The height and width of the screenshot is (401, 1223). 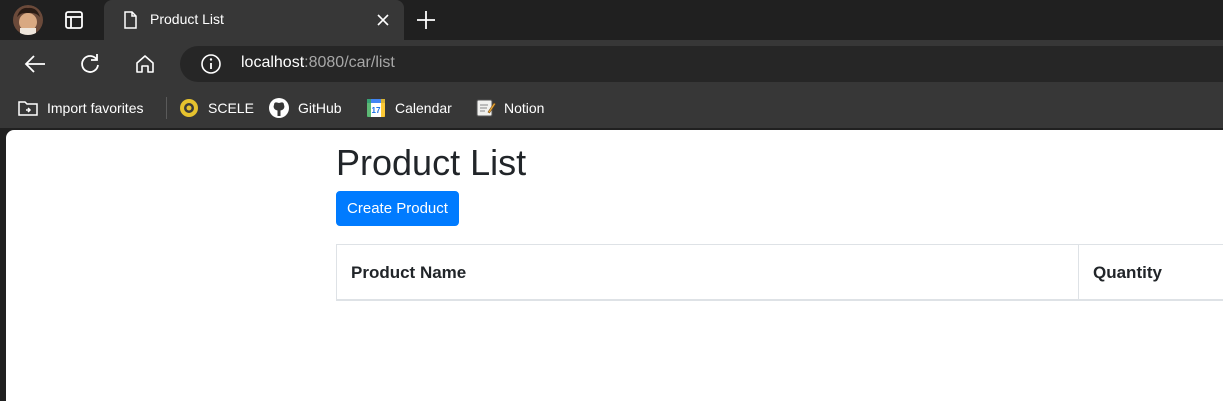 What do you see at coordinates (426, 20) in the screenshot?
I see `new-tab-icon` at bounding box center [426, 20].